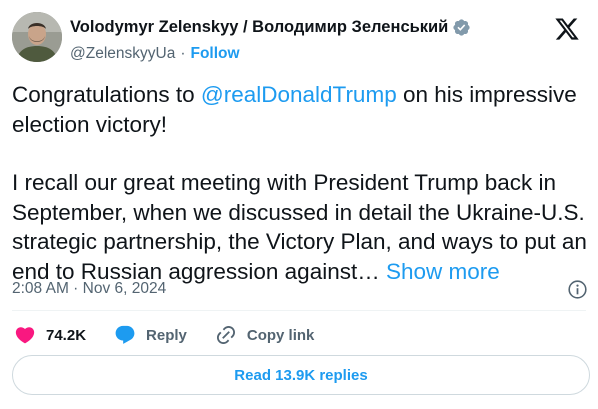 This screenshot has height=409, width=598. Describe the element at coordinates (124, 288) in the screenshot. I see `tweet-date: Nov 6, 2024` at that location.